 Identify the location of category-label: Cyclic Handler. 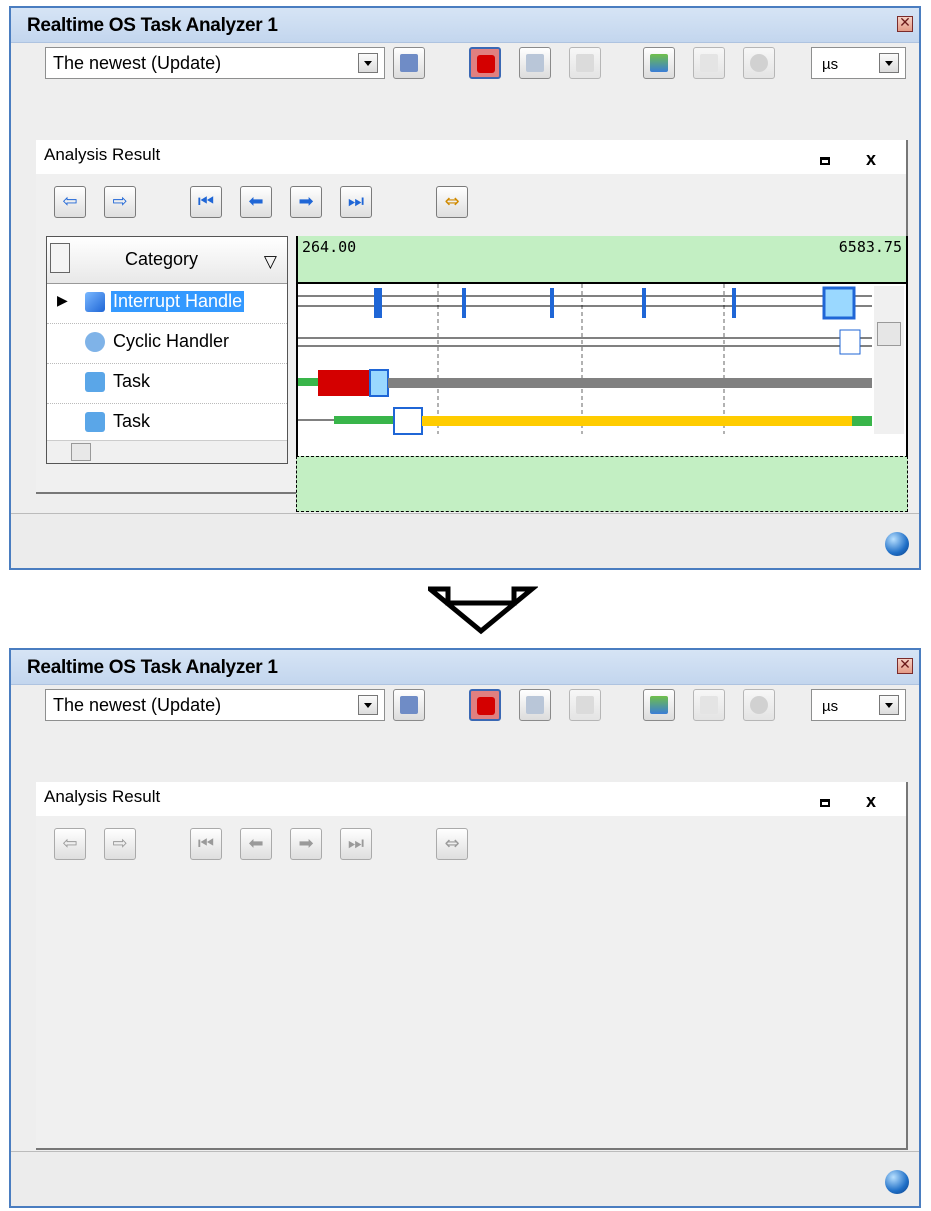
(171, 341).